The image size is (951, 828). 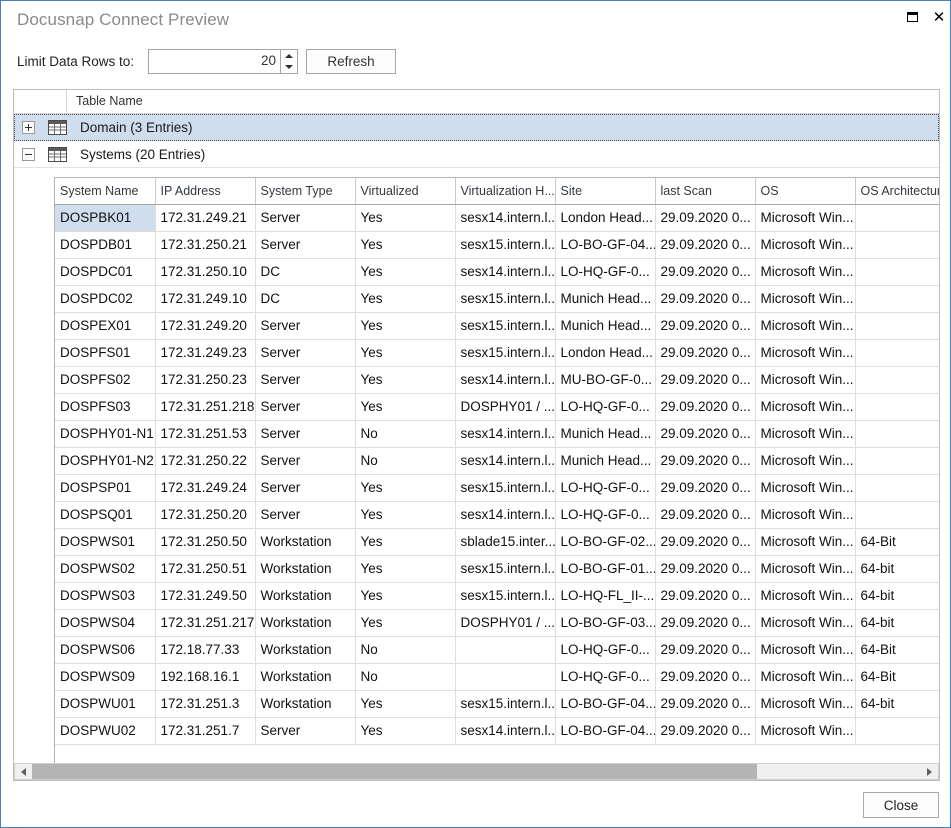 What do you see at coordinates (105, 704) in the screenshot?
I see `table-cell: DOSPWU01` at bounding box center [105, 704].